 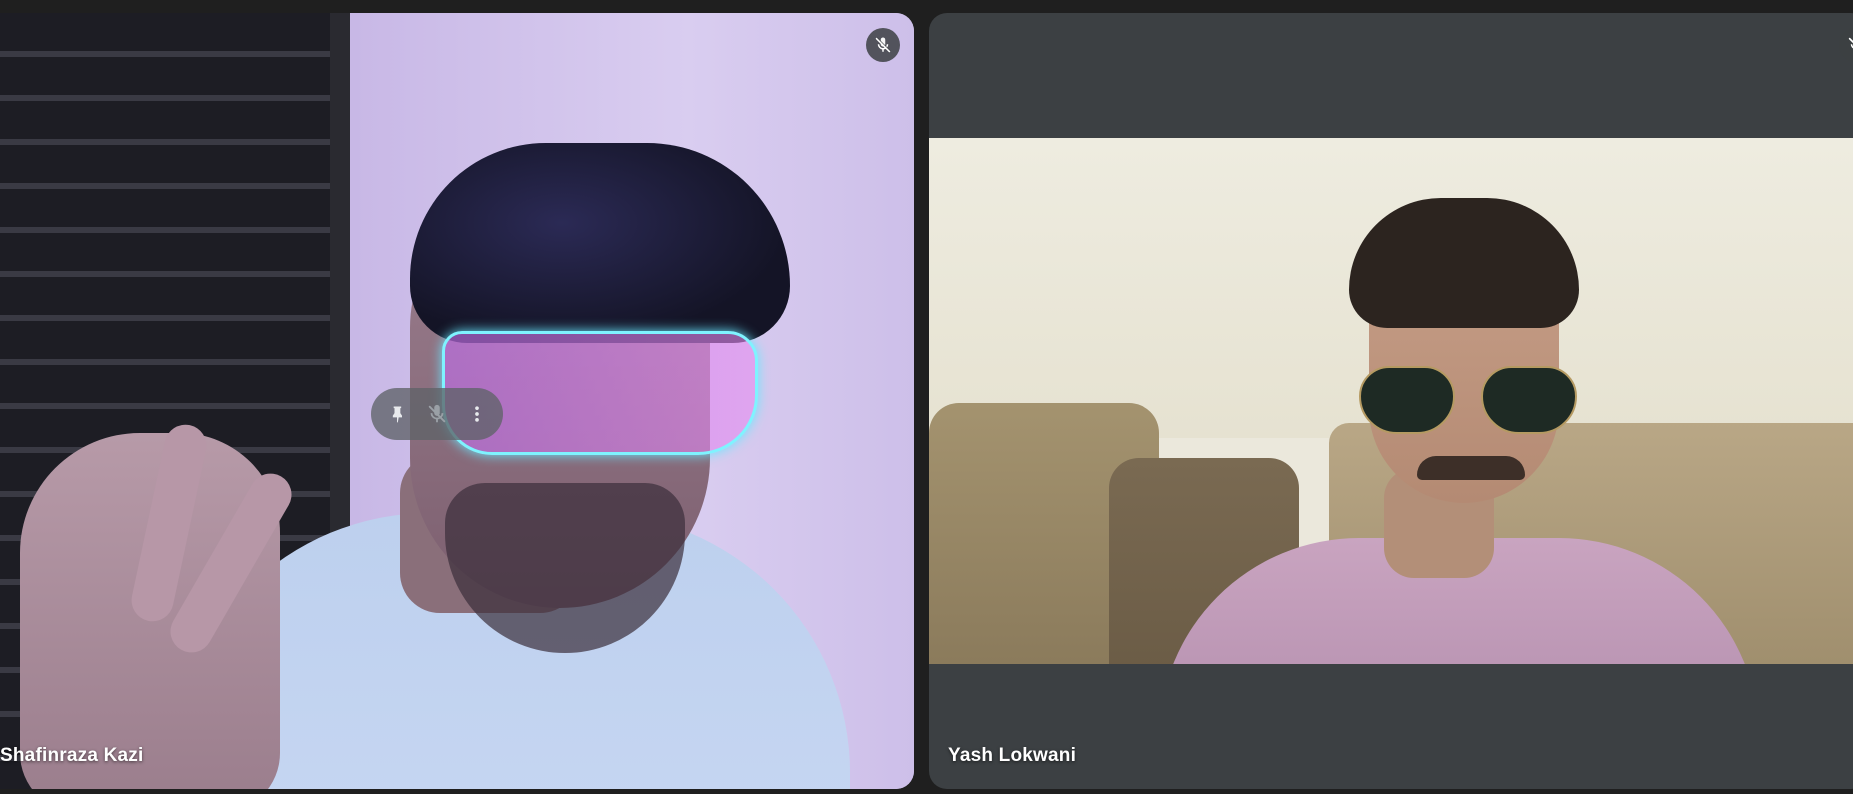 I want to click on more-options-button, so click(x=477, y=414).